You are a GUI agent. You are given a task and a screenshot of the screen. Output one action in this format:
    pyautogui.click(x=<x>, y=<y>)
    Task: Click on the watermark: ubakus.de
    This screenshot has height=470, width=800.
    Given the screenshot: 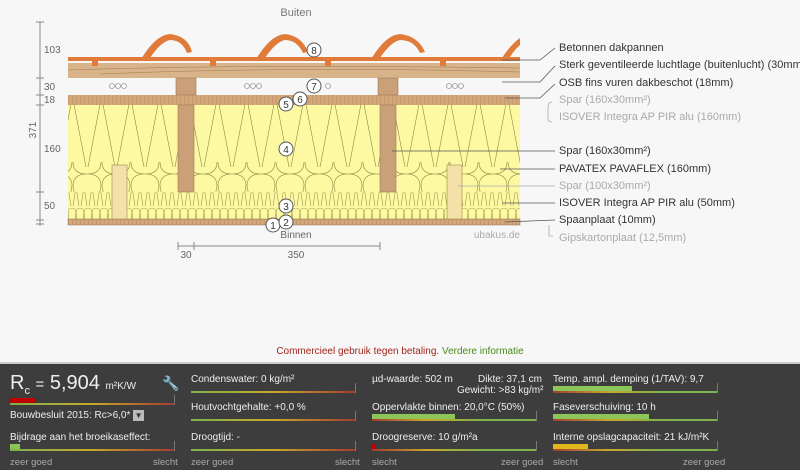 What is the action you would take?
    pyautogui.click(x=497, y=235)
    